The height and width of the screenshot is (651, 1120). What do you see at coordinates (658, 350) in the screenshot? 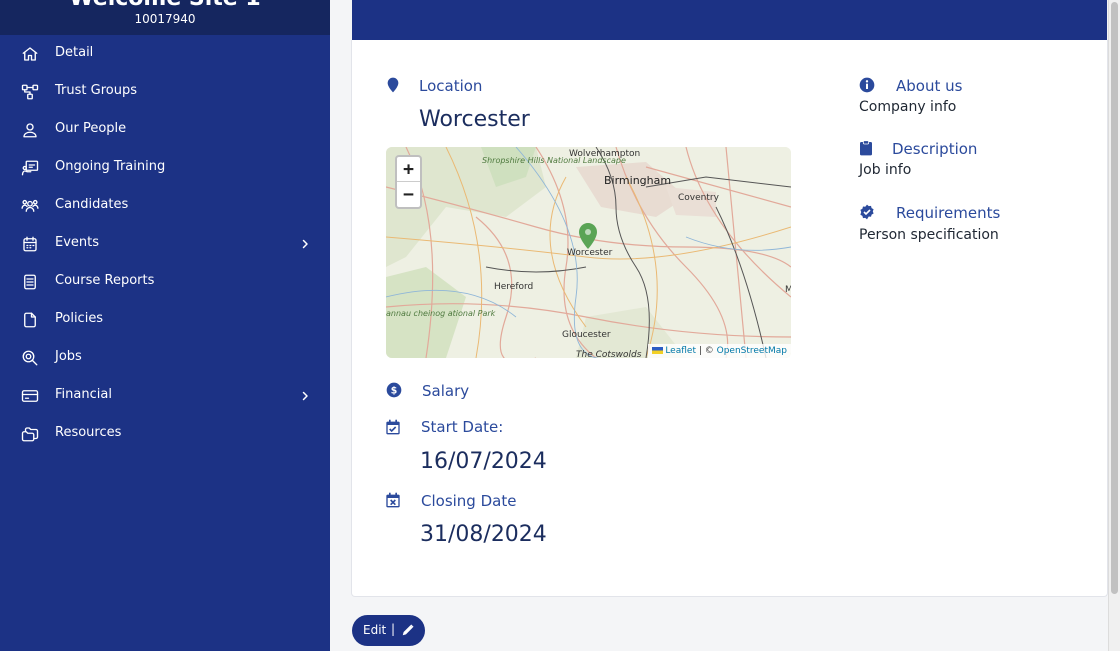
I see `ukraine-flag-icon` at bounding box center [658, 350].